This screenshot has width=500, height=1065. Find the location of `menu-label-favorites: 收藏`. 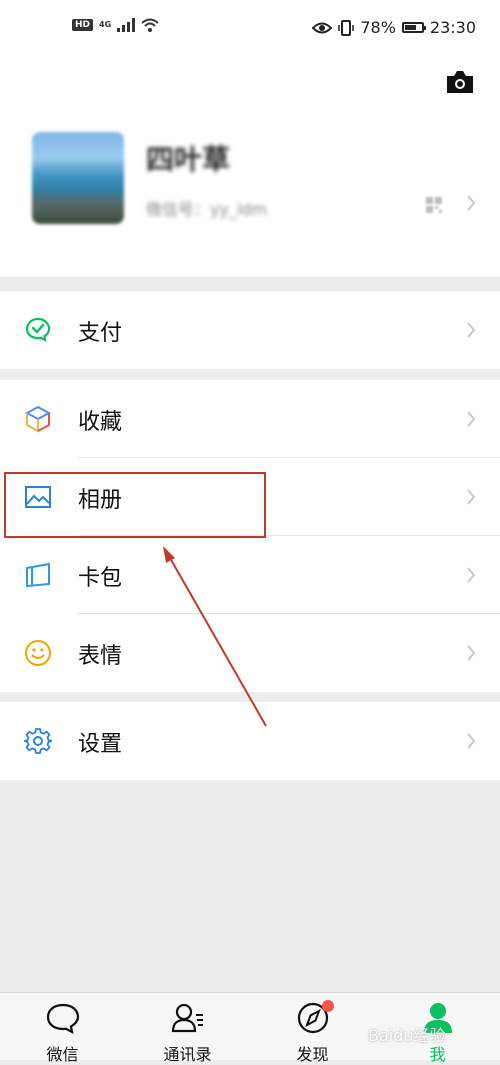

menu-label-favorites: 收藏 is located at coordinates (100, 422).